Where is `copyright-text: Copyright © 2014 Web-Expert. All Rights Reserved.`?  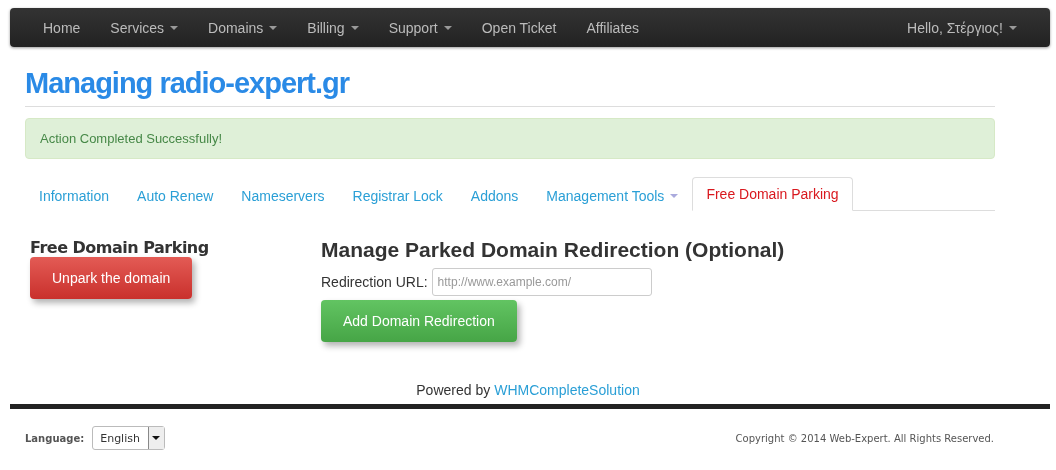
copyright-text: Copyright © 2014 Web-Expert. All Rights Reserved. is located at coordinates (864, 438).